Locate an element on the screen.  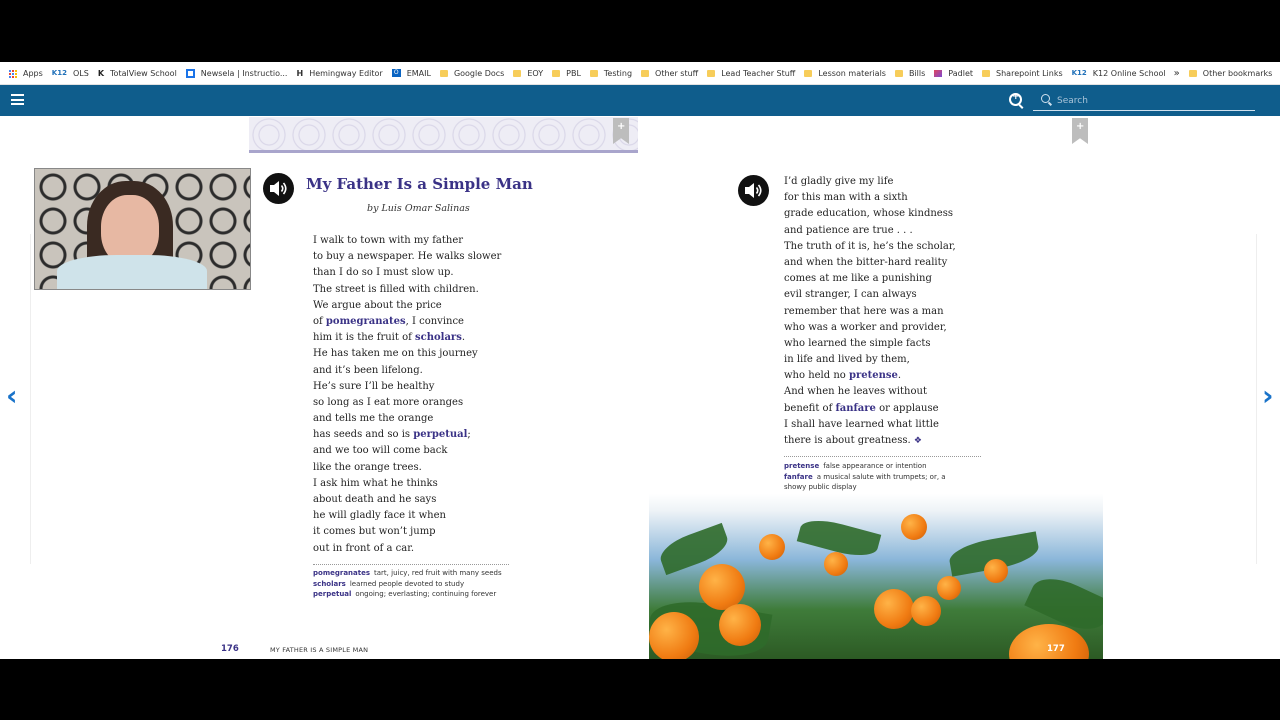
vocab-word: pomegranates is located at coordinates (366, 321).